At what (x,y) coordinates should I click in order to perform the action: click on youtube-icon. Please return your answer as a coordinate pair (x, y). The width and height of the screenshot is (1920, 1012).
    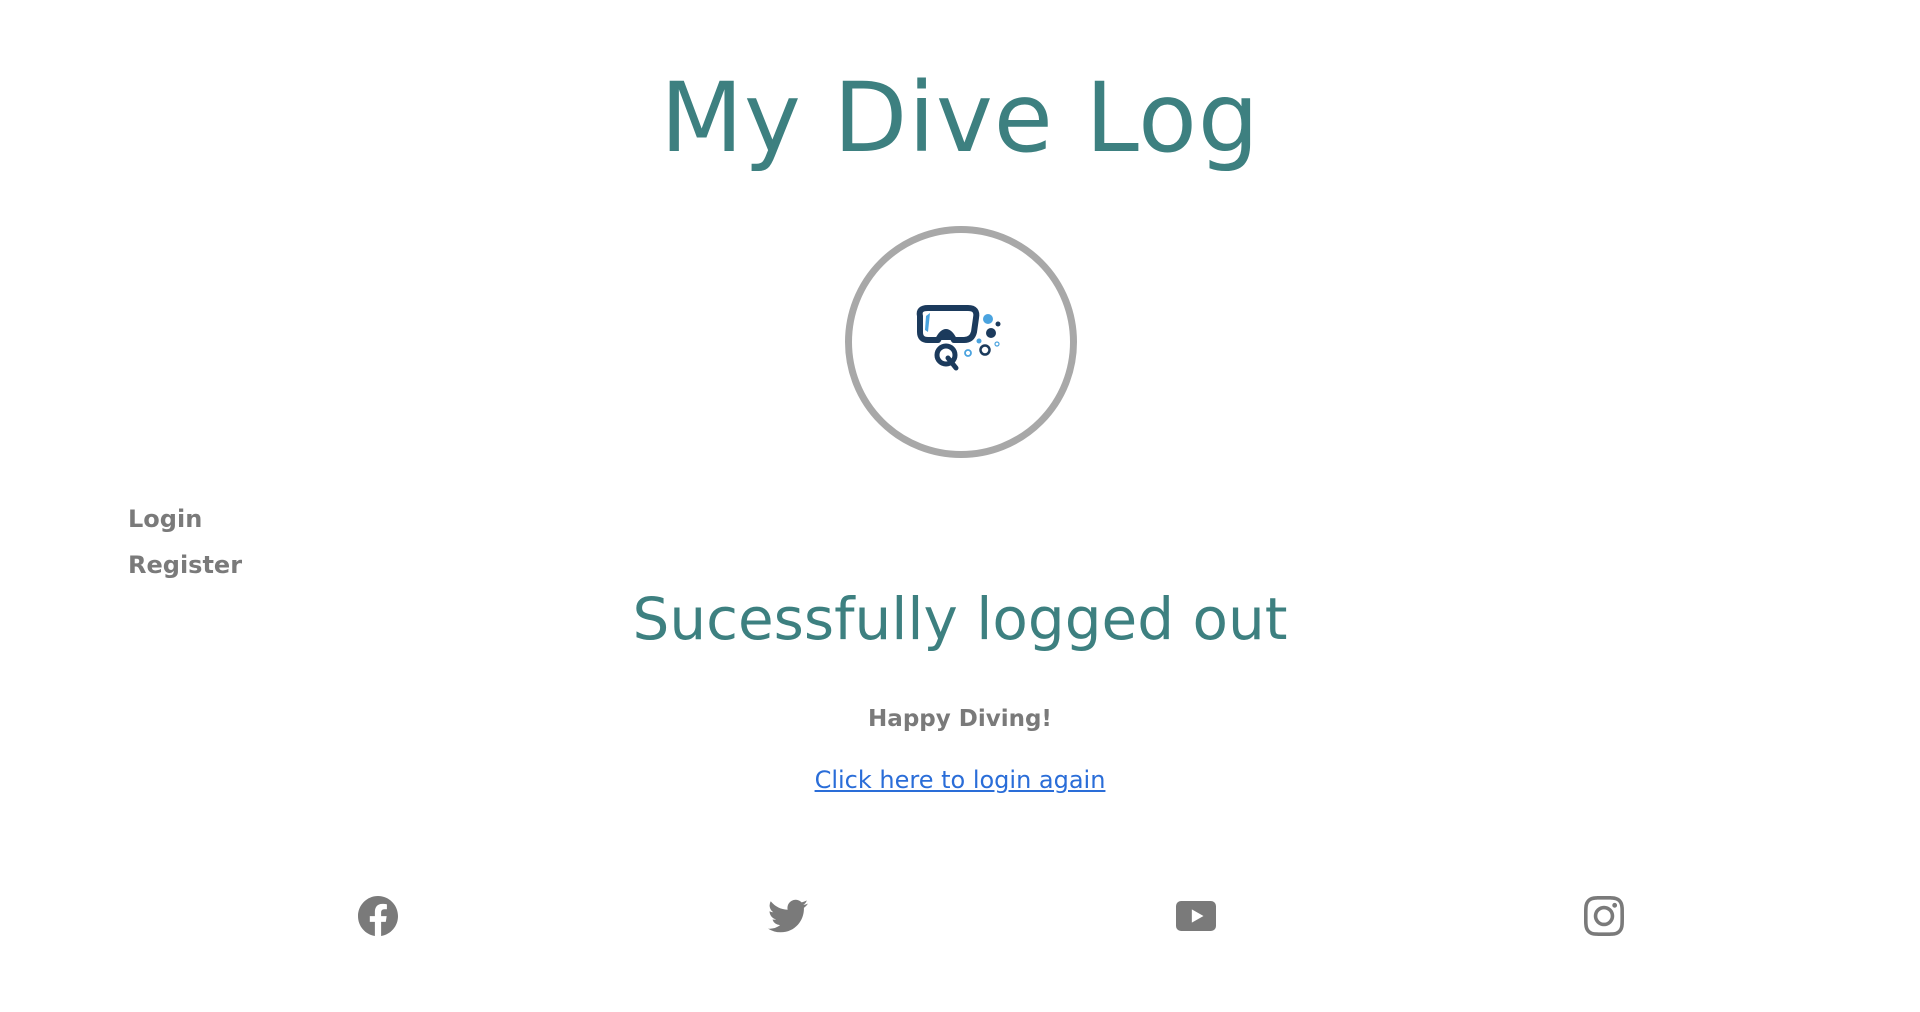
    Looking at the image, I should click on (1196, 916).